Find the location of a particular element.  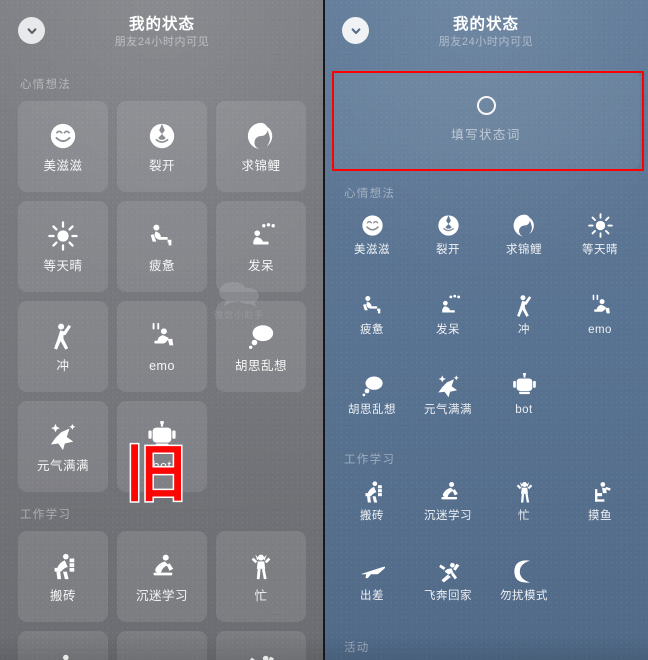

status-option-label: 出差 is located at coordinates (372, 596).